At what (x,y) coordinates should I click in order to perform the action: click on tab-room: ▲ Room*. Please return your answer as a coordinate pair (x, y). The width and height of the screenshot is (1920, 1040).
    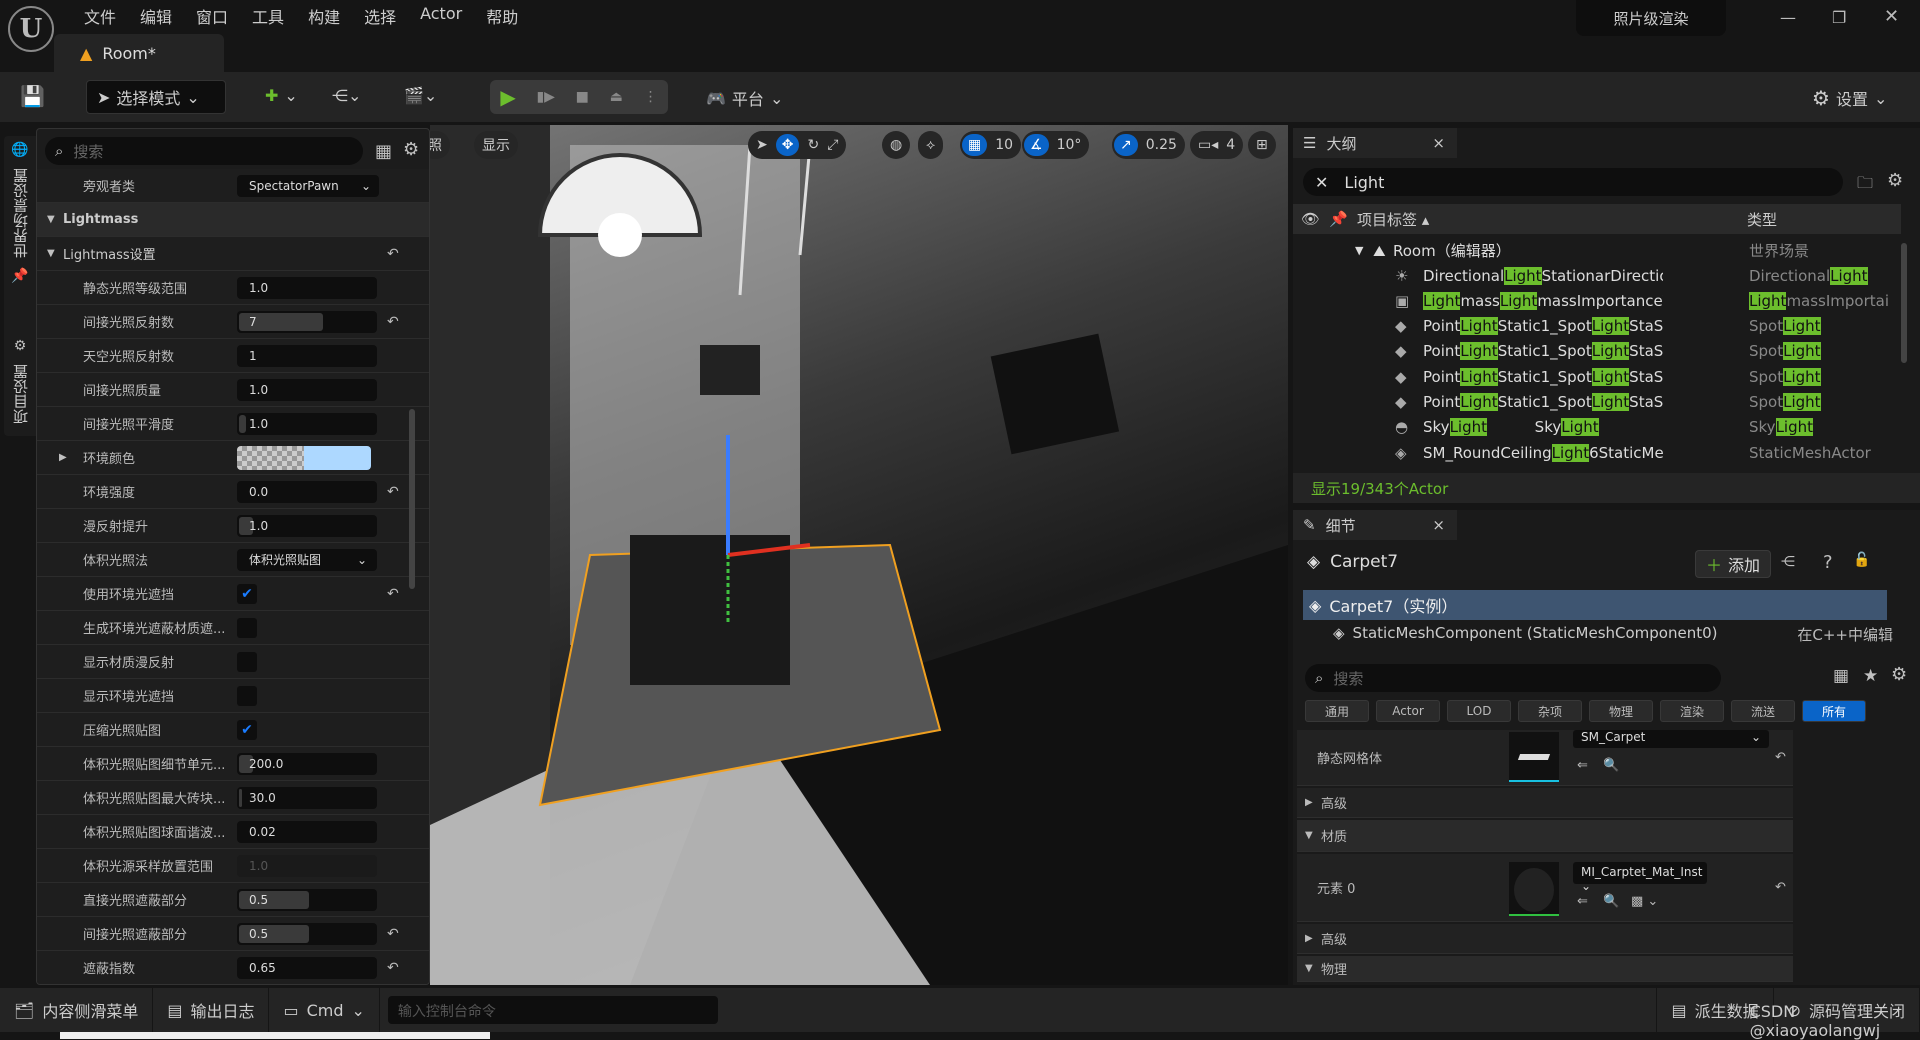
    Looking at the image, I should click on (139, 53).